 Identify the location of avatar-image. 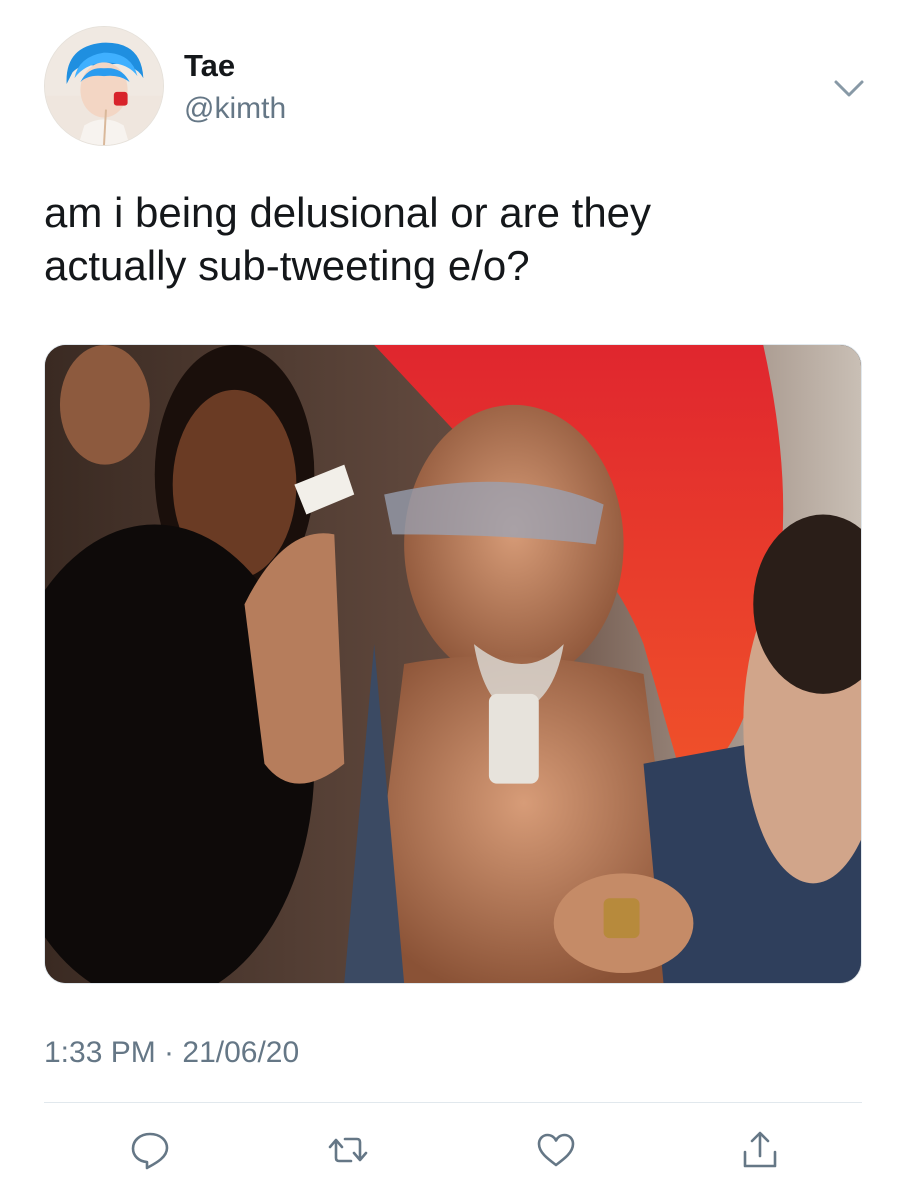
(104, 86).